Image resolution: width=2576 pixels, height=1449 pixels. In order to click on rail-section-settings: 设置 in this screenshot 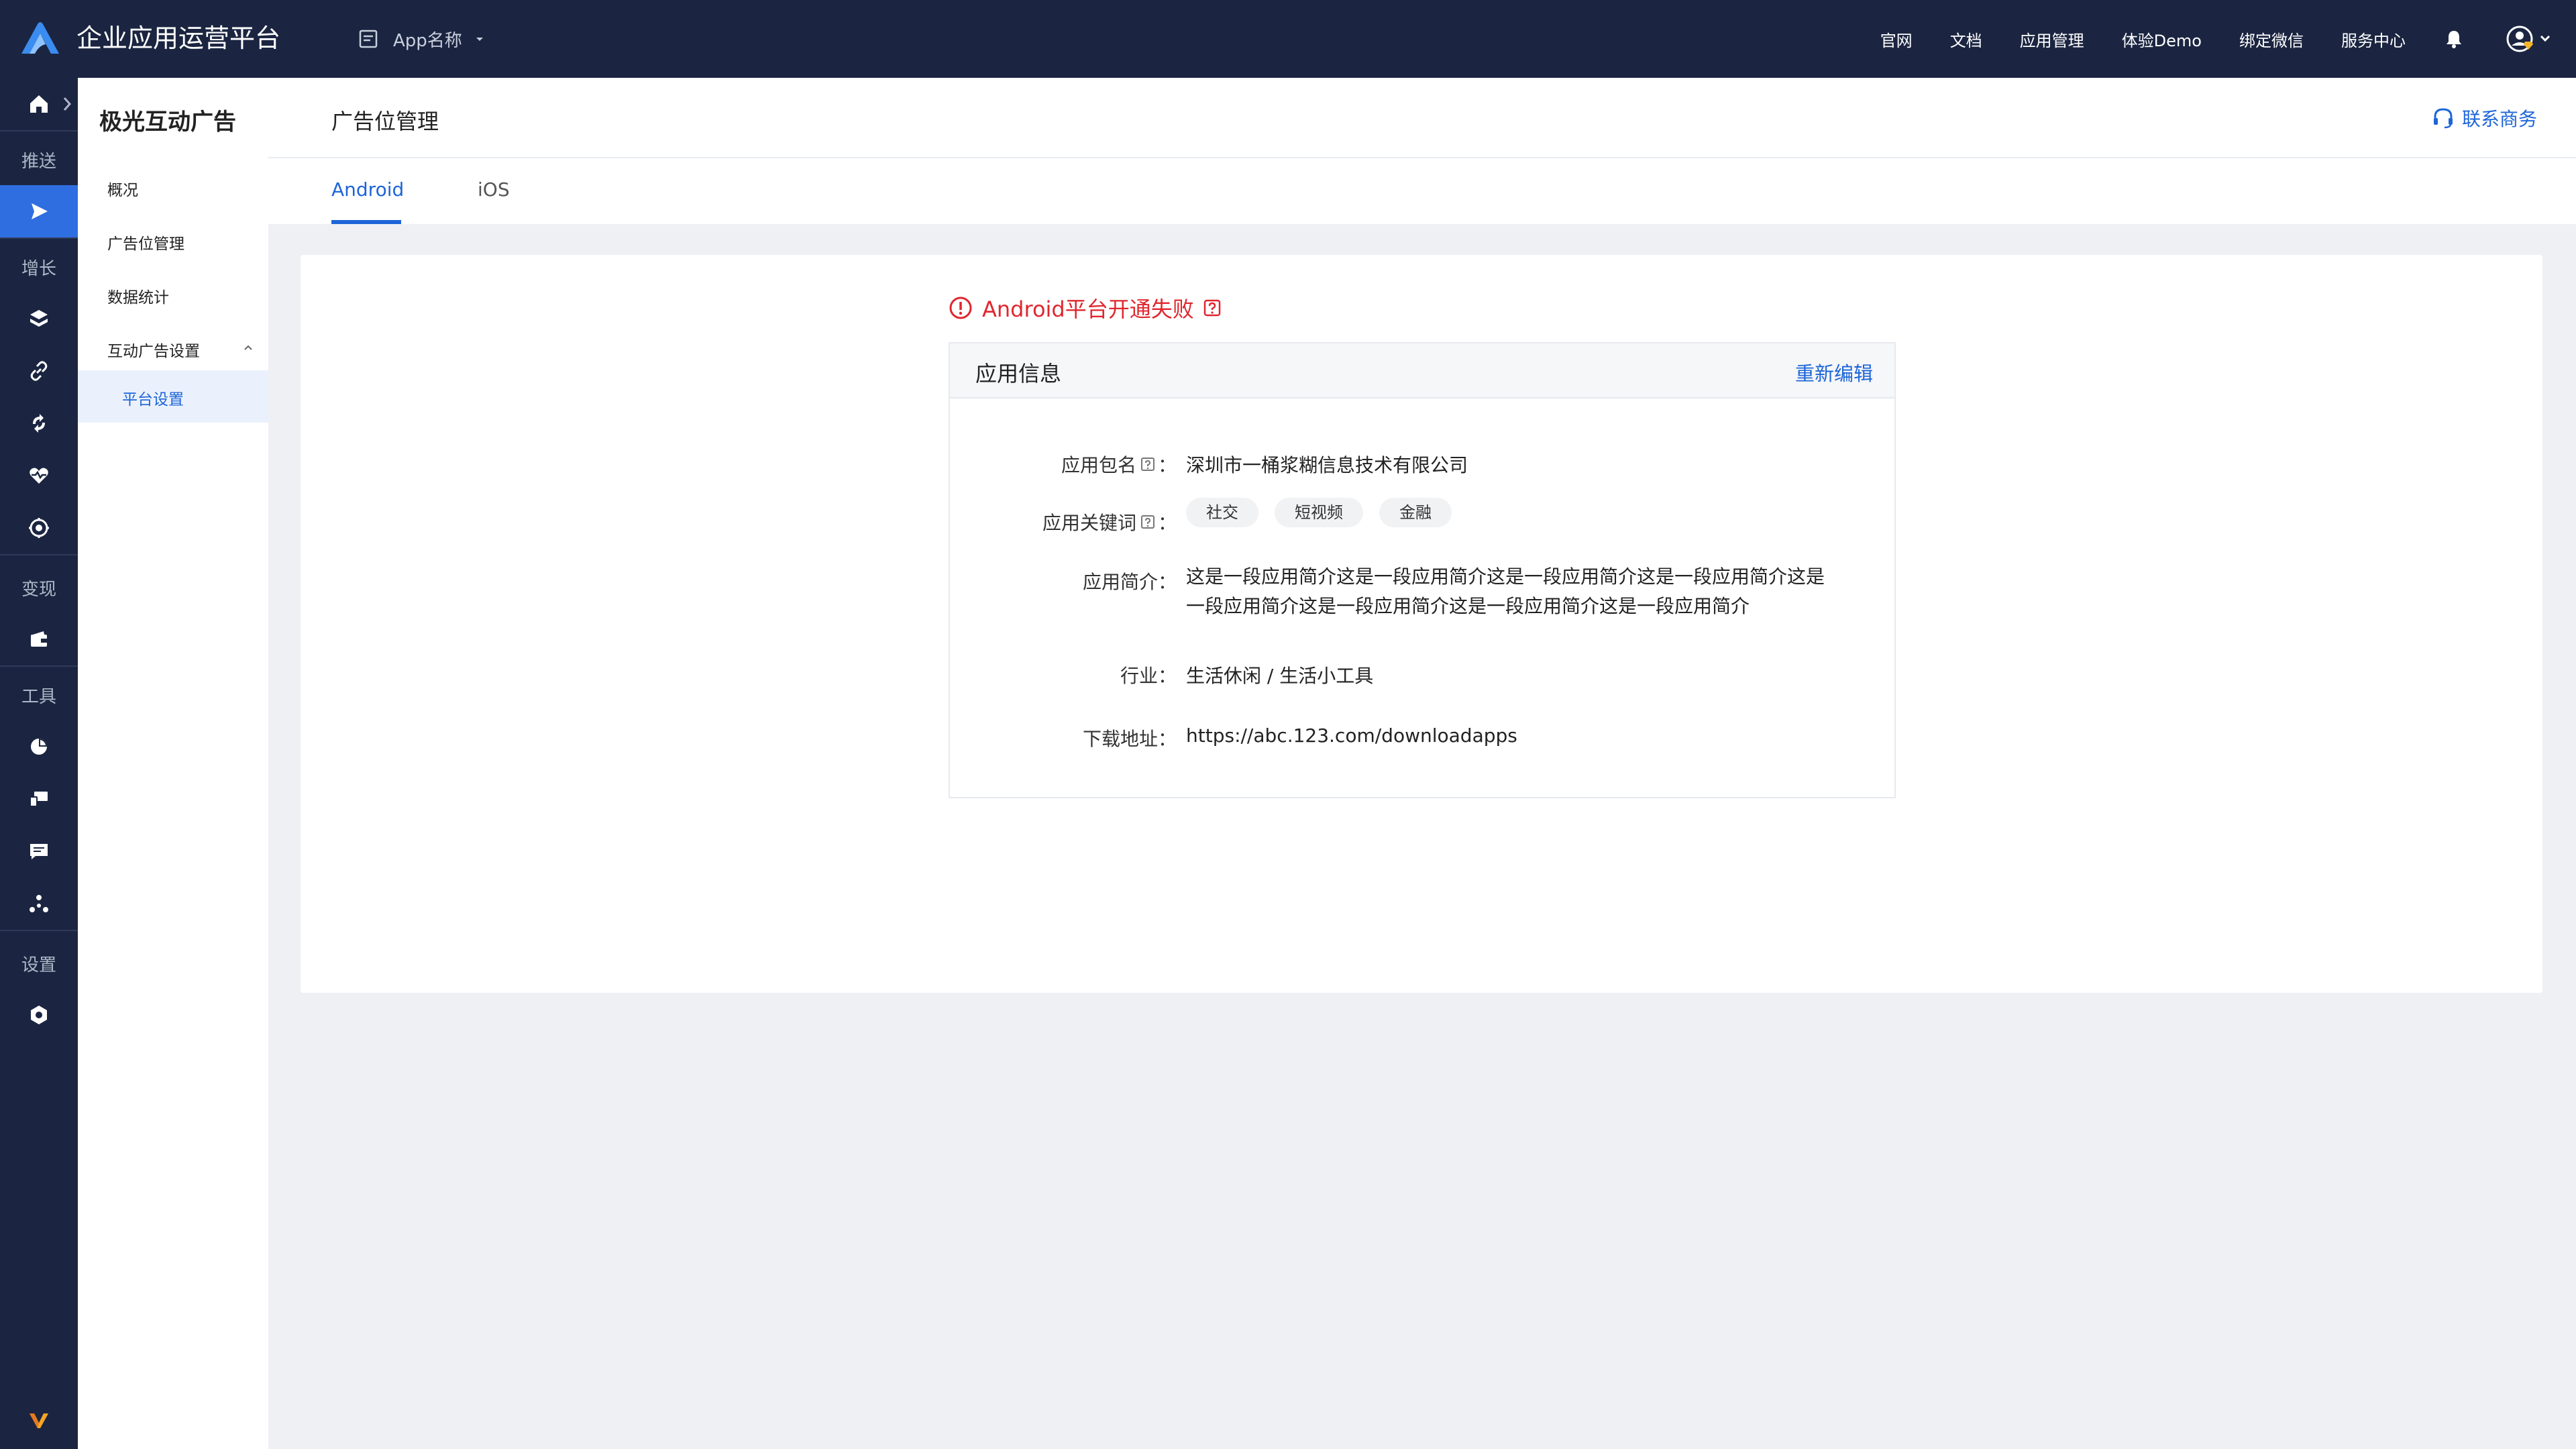, I will do `click(38, 965)`.